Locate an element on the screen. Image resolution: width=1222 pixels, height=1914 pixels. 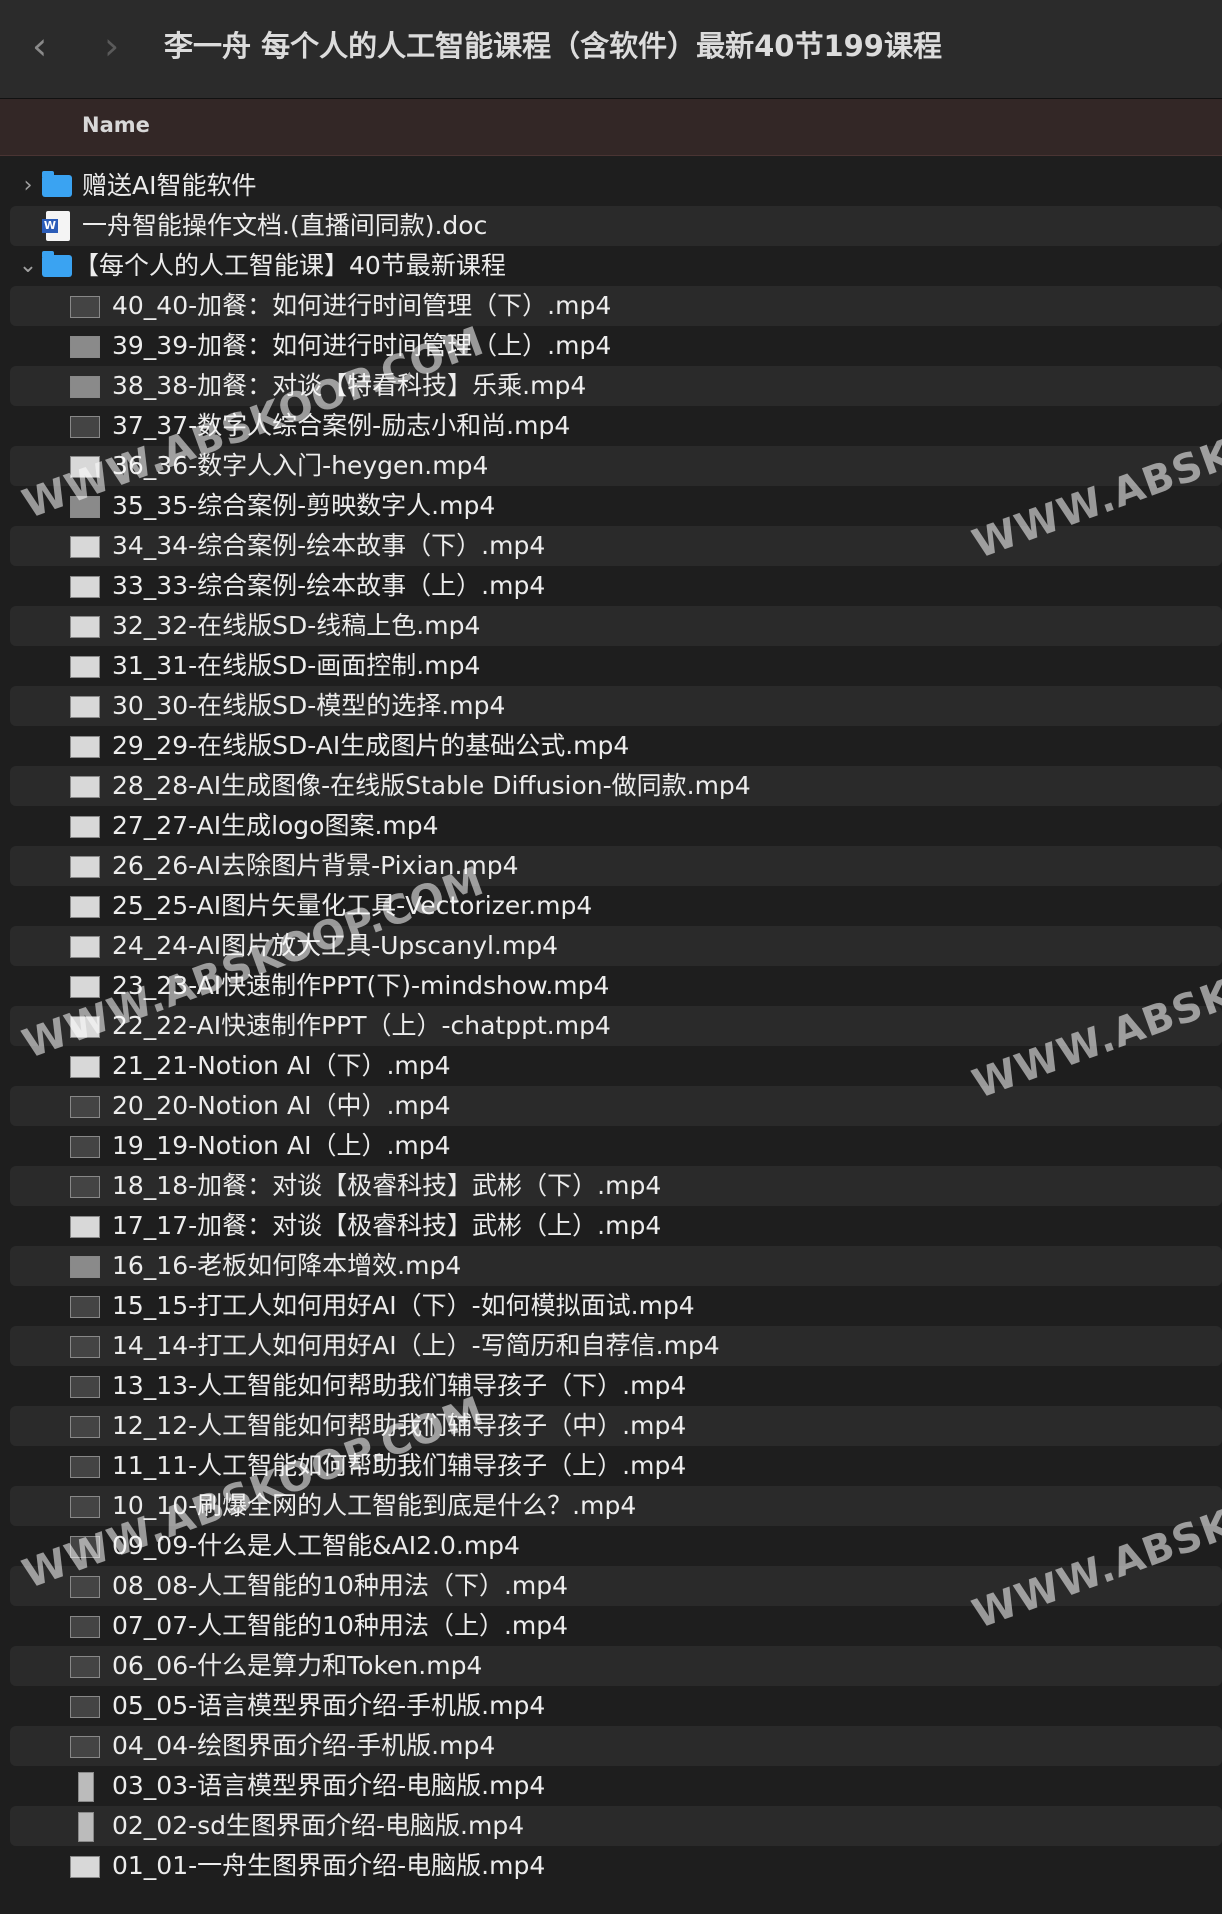
file-row: 40_40-加餐：如何进行时间管理（下）.mp4 is located at coordinates (616, 306).